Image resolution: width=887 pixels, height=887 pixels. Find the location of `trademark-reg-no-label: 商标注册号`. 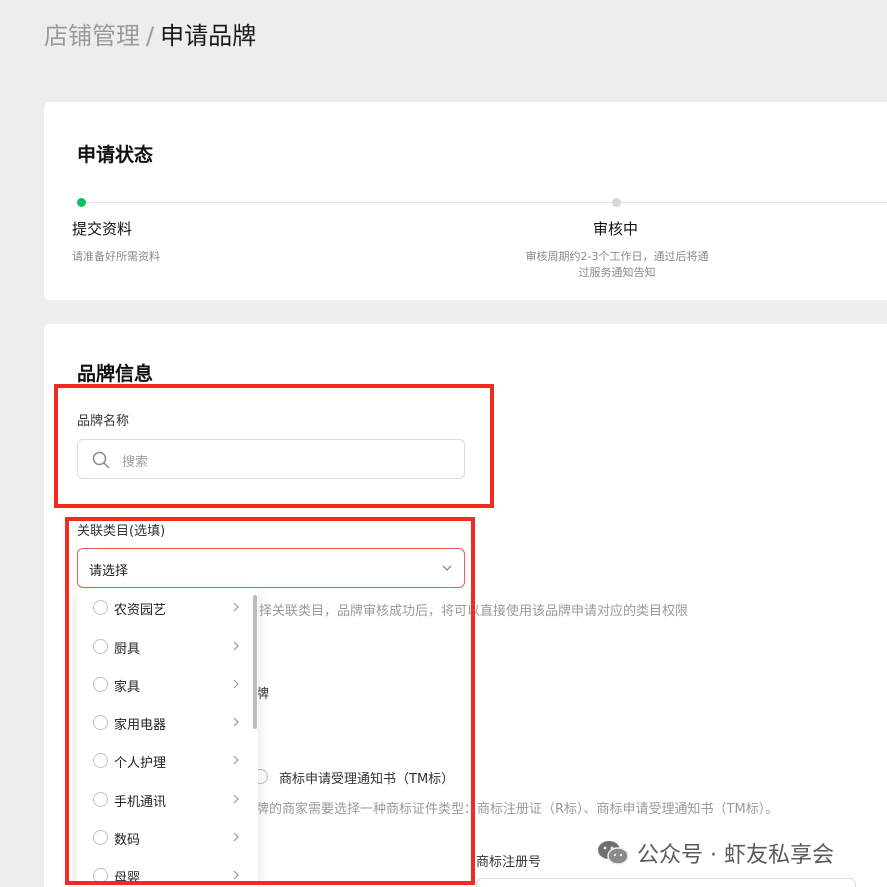

trademark-reg-no-label: 商标注册号 is located at coordinates (509, 862).